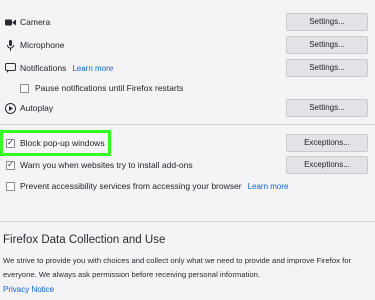 This screenshot has height=300, width=375. I want to click on camera-label: Camera, so click(35, 22).